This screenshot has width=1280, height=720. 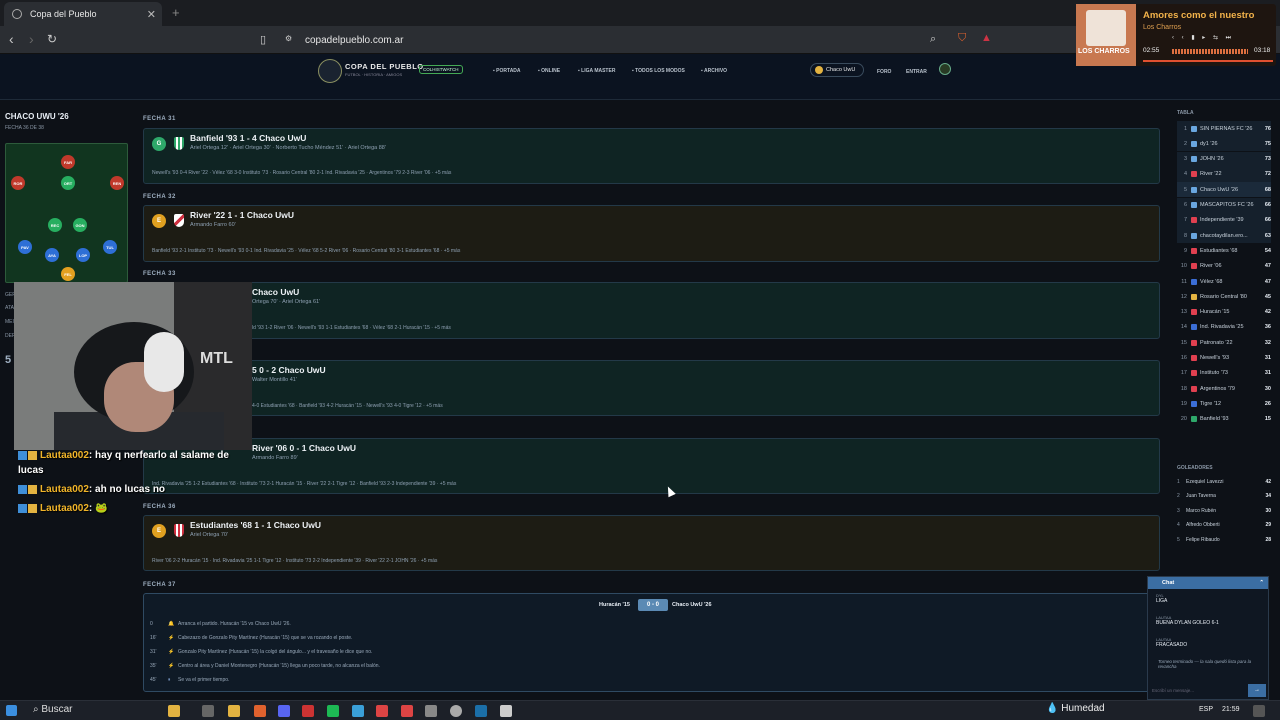 I want to click on player-chip: AYA, so click(x=52, y=255).